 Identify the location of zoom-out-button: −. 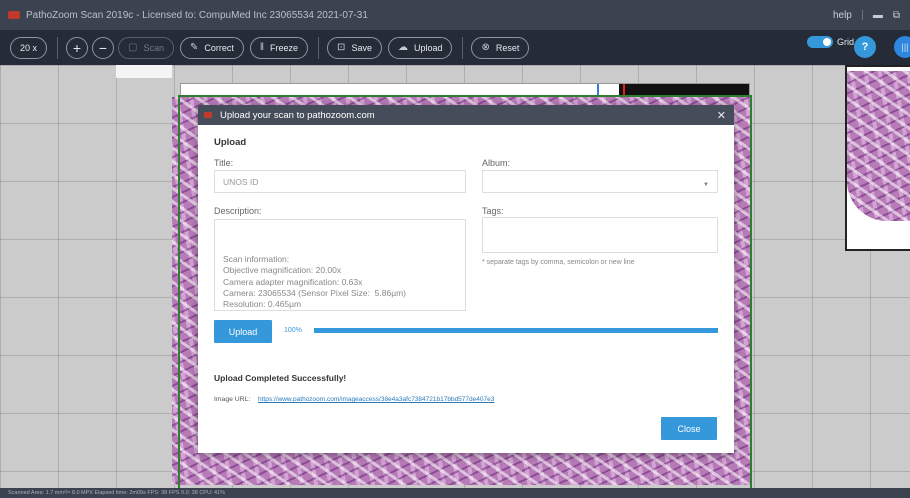
(103, 47).